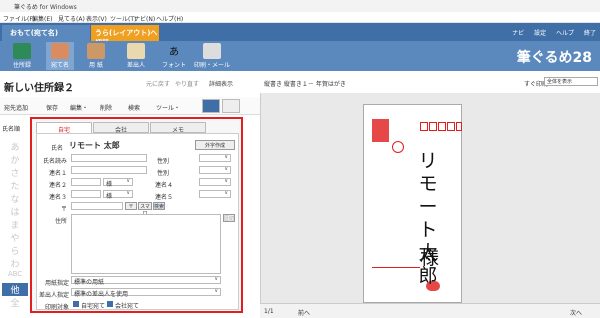  I want to click on menu-help: ヘルプ(H), so click(169, 18).